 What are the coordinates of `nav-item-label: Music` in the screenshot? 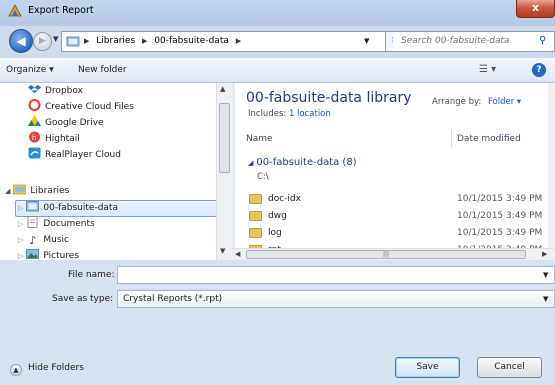 It's located at (56, 240).